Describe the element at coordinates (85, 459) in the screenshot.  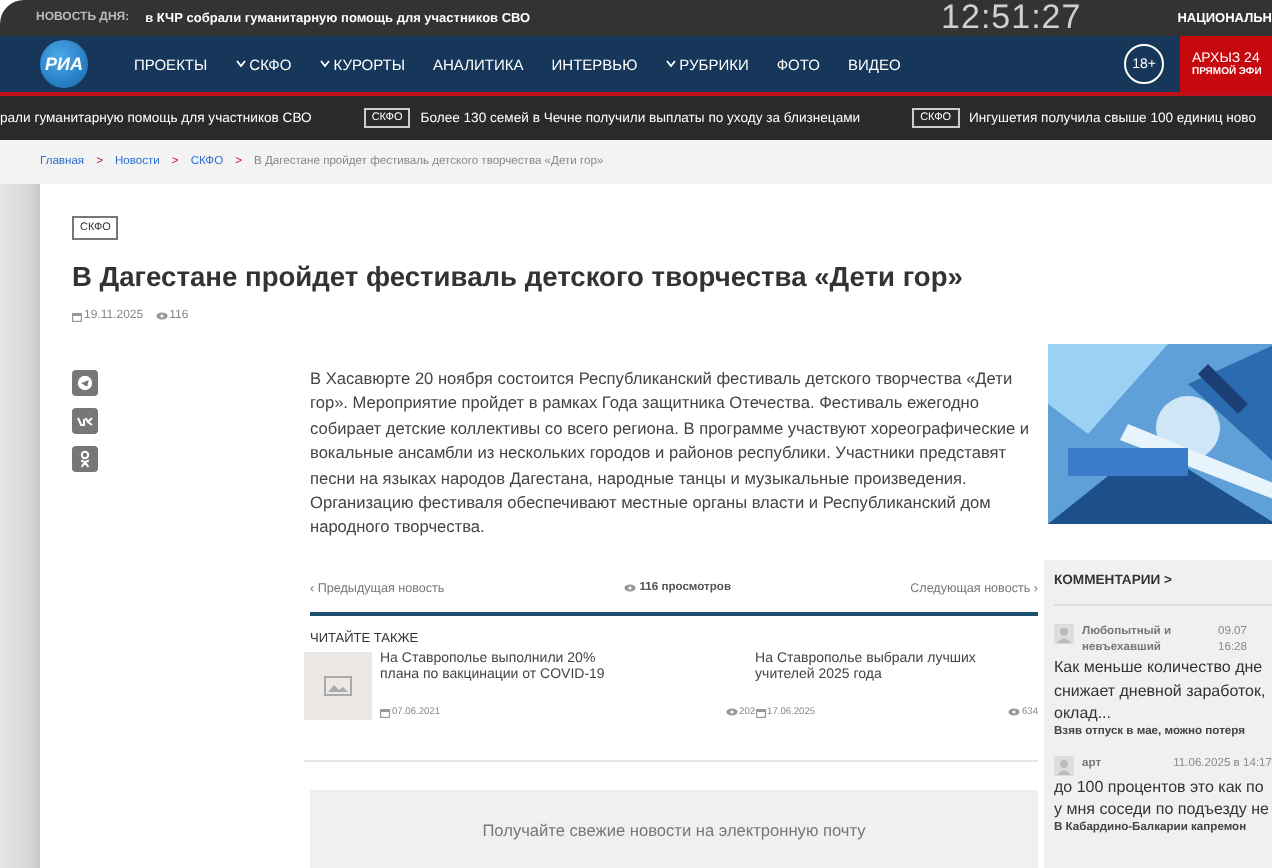
I see `odnoklassniki-icon` at that location.